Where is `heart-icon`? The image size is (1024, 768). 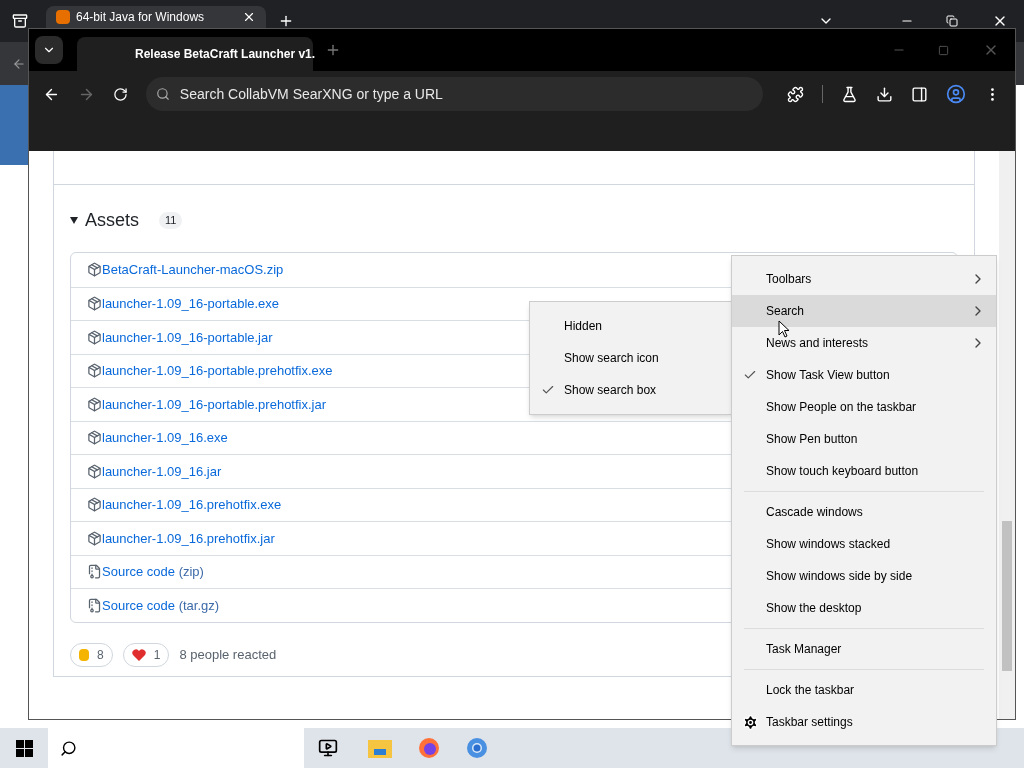 heart-icon is located at coordinates (138, 654).